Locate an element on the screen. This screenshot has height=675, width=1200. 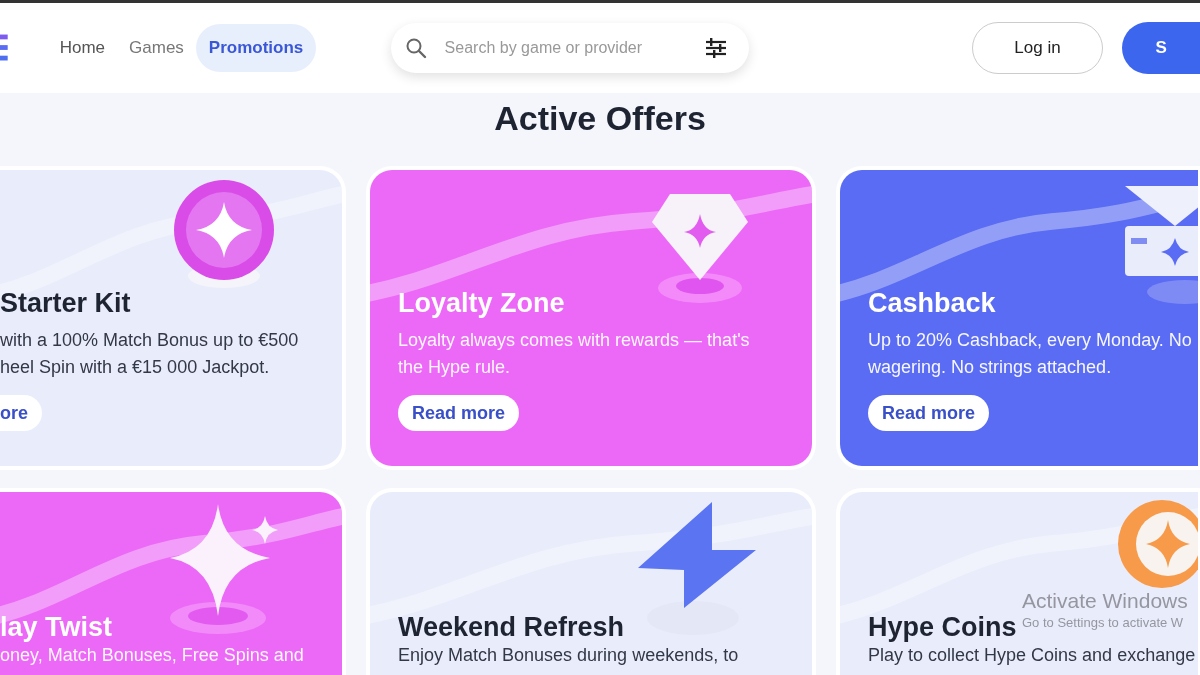
offer-description: with a 100% Match Bonus up to €500 heel Spin with a €15 000 Jackpot. is located at coordinates (150, 354).